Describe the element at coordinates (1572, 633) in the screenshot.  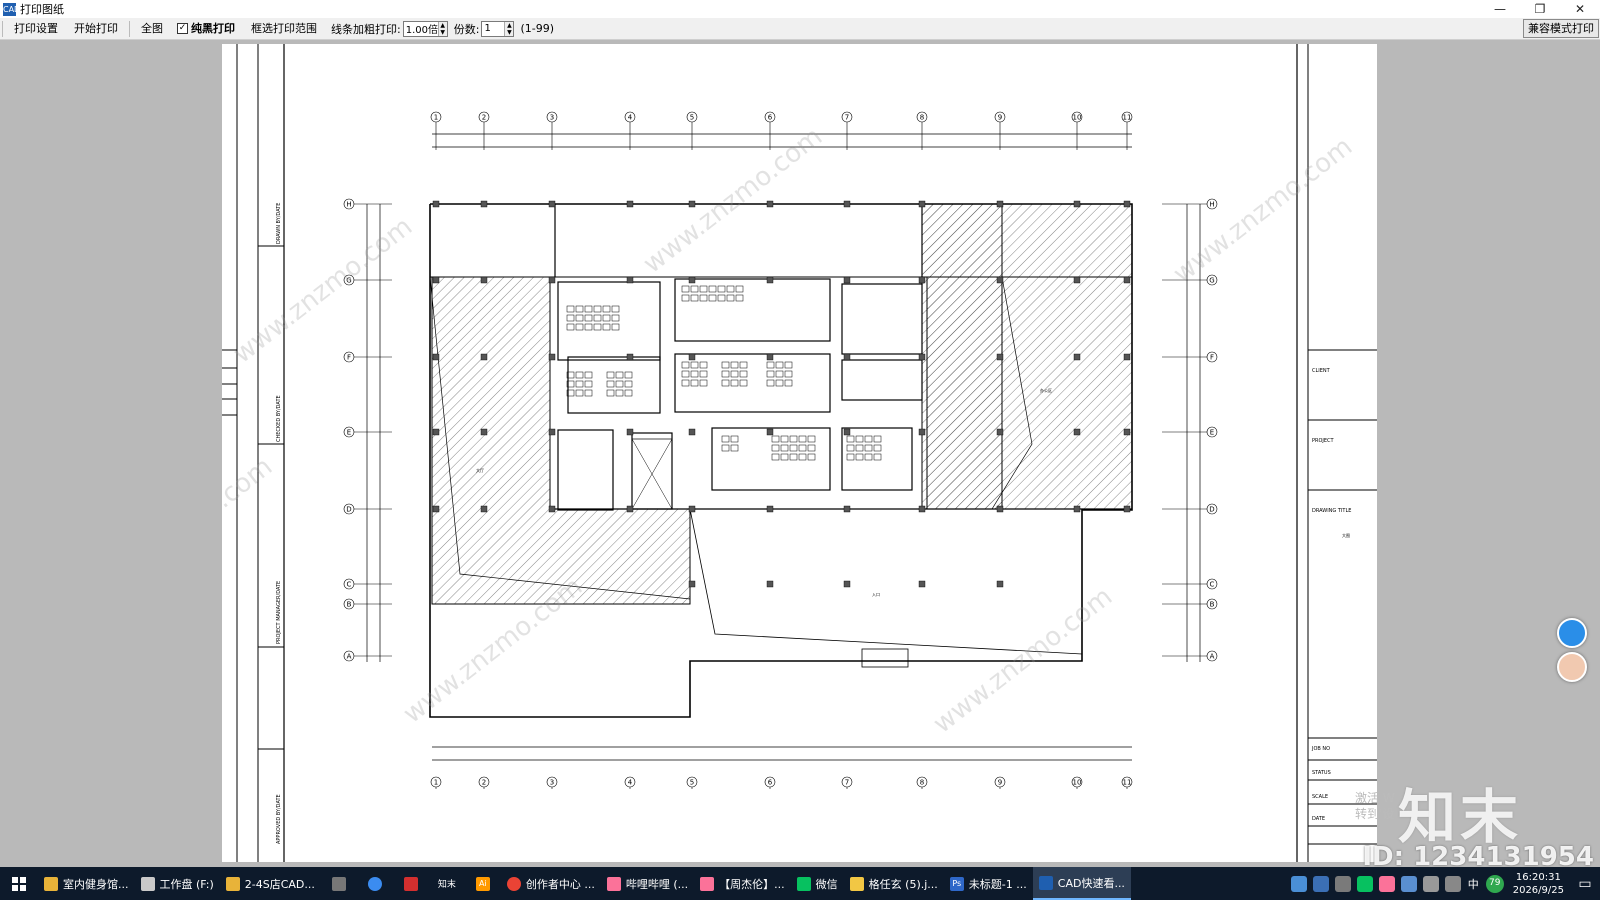
I see `assistant-float-icon` at that location.